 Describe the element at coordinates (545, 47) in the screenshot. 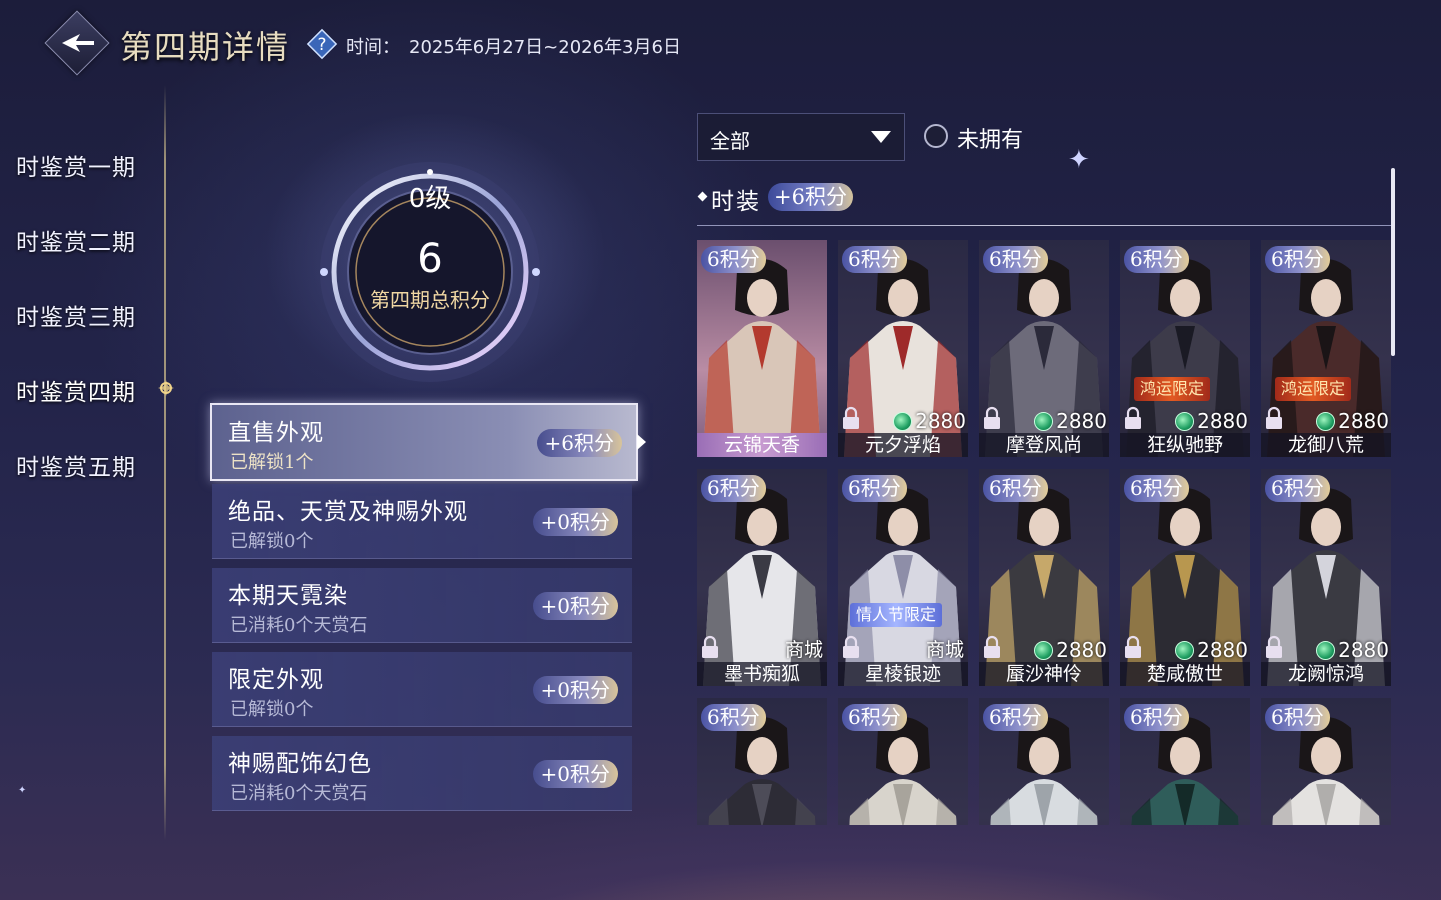

I see `time-value: 2025年6月27日~2026年3月6日` at that location.